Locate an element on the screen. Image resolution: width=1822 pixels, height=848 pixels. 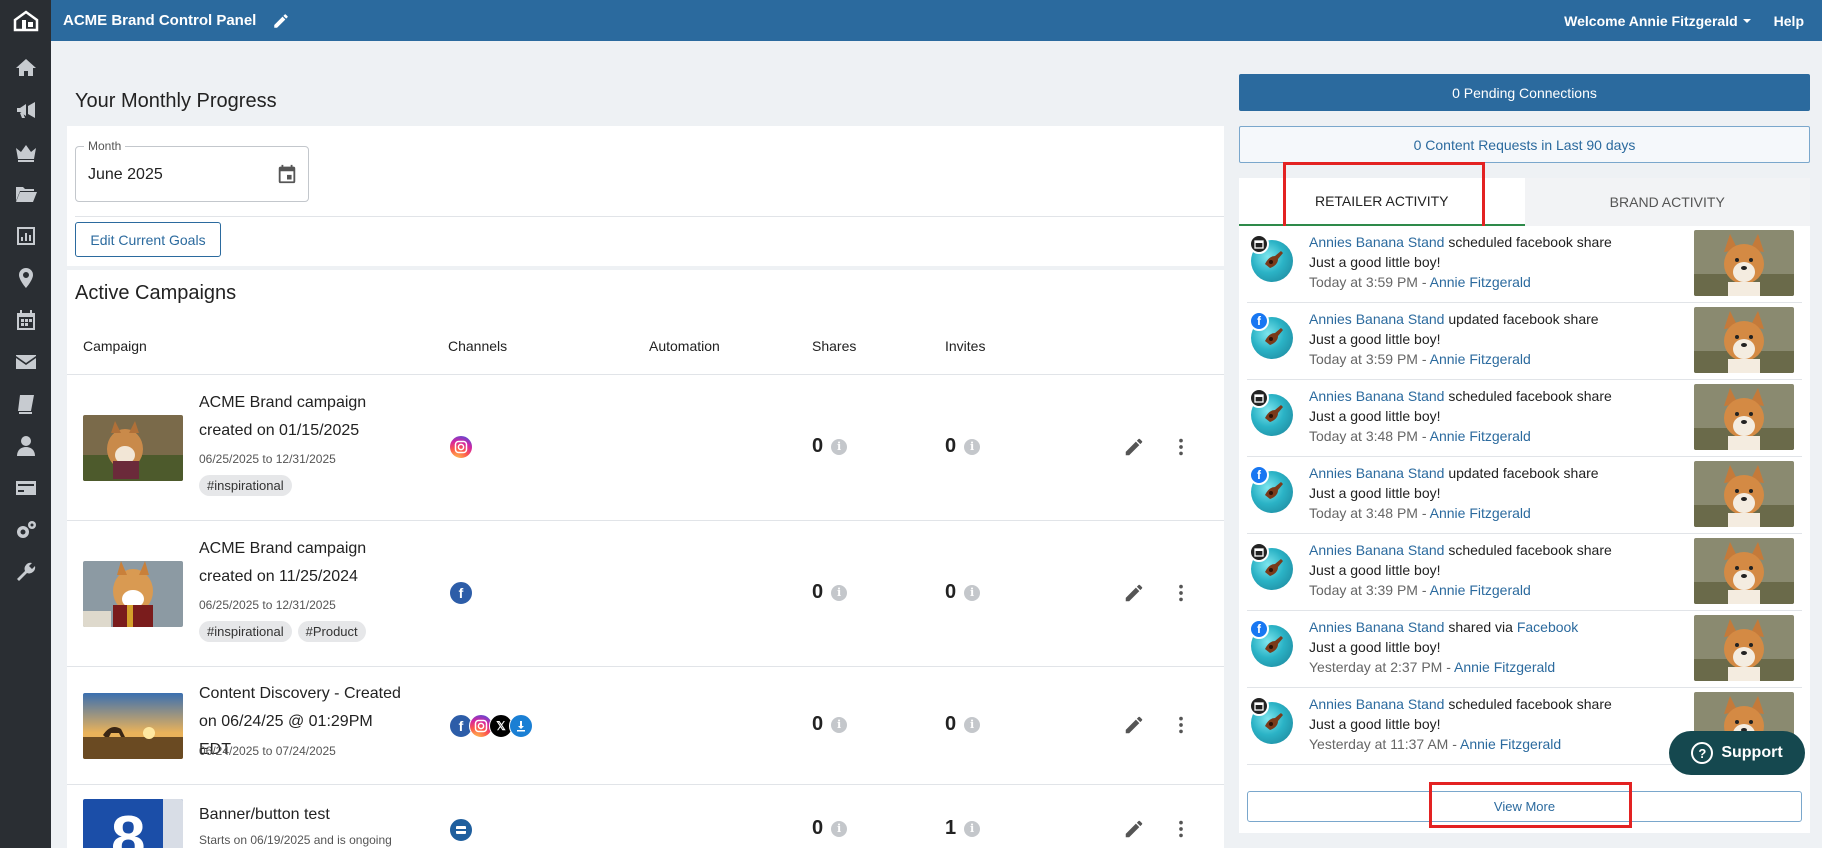
feed-timestamp: Yesterday at 11:37 AM - Annie Fitzgerald is located at coordinates (1435, 744).